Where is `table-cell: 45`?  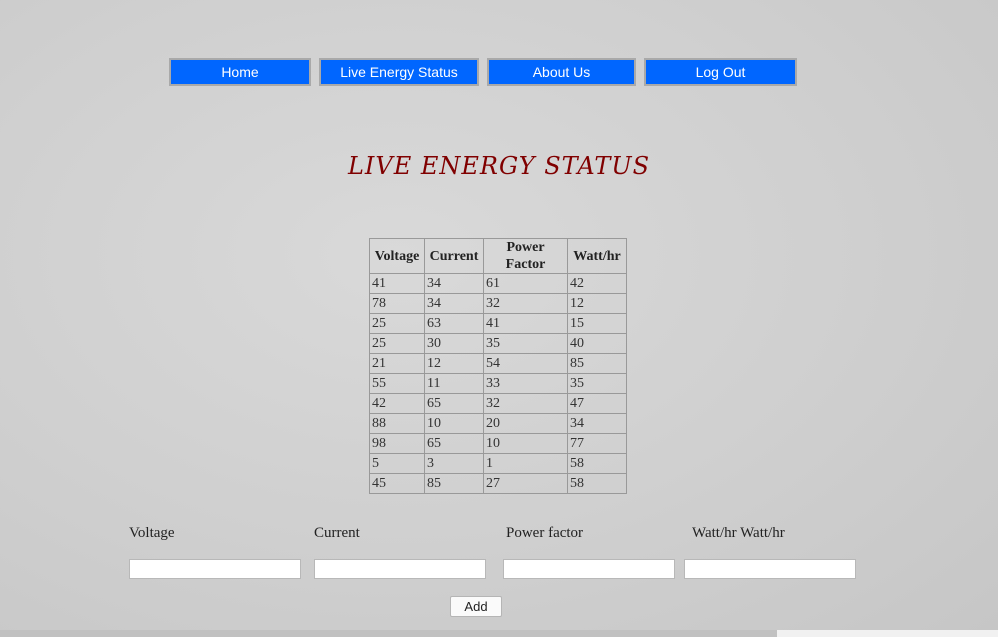 table-cell: 45 is located at coordinates (397, 483).